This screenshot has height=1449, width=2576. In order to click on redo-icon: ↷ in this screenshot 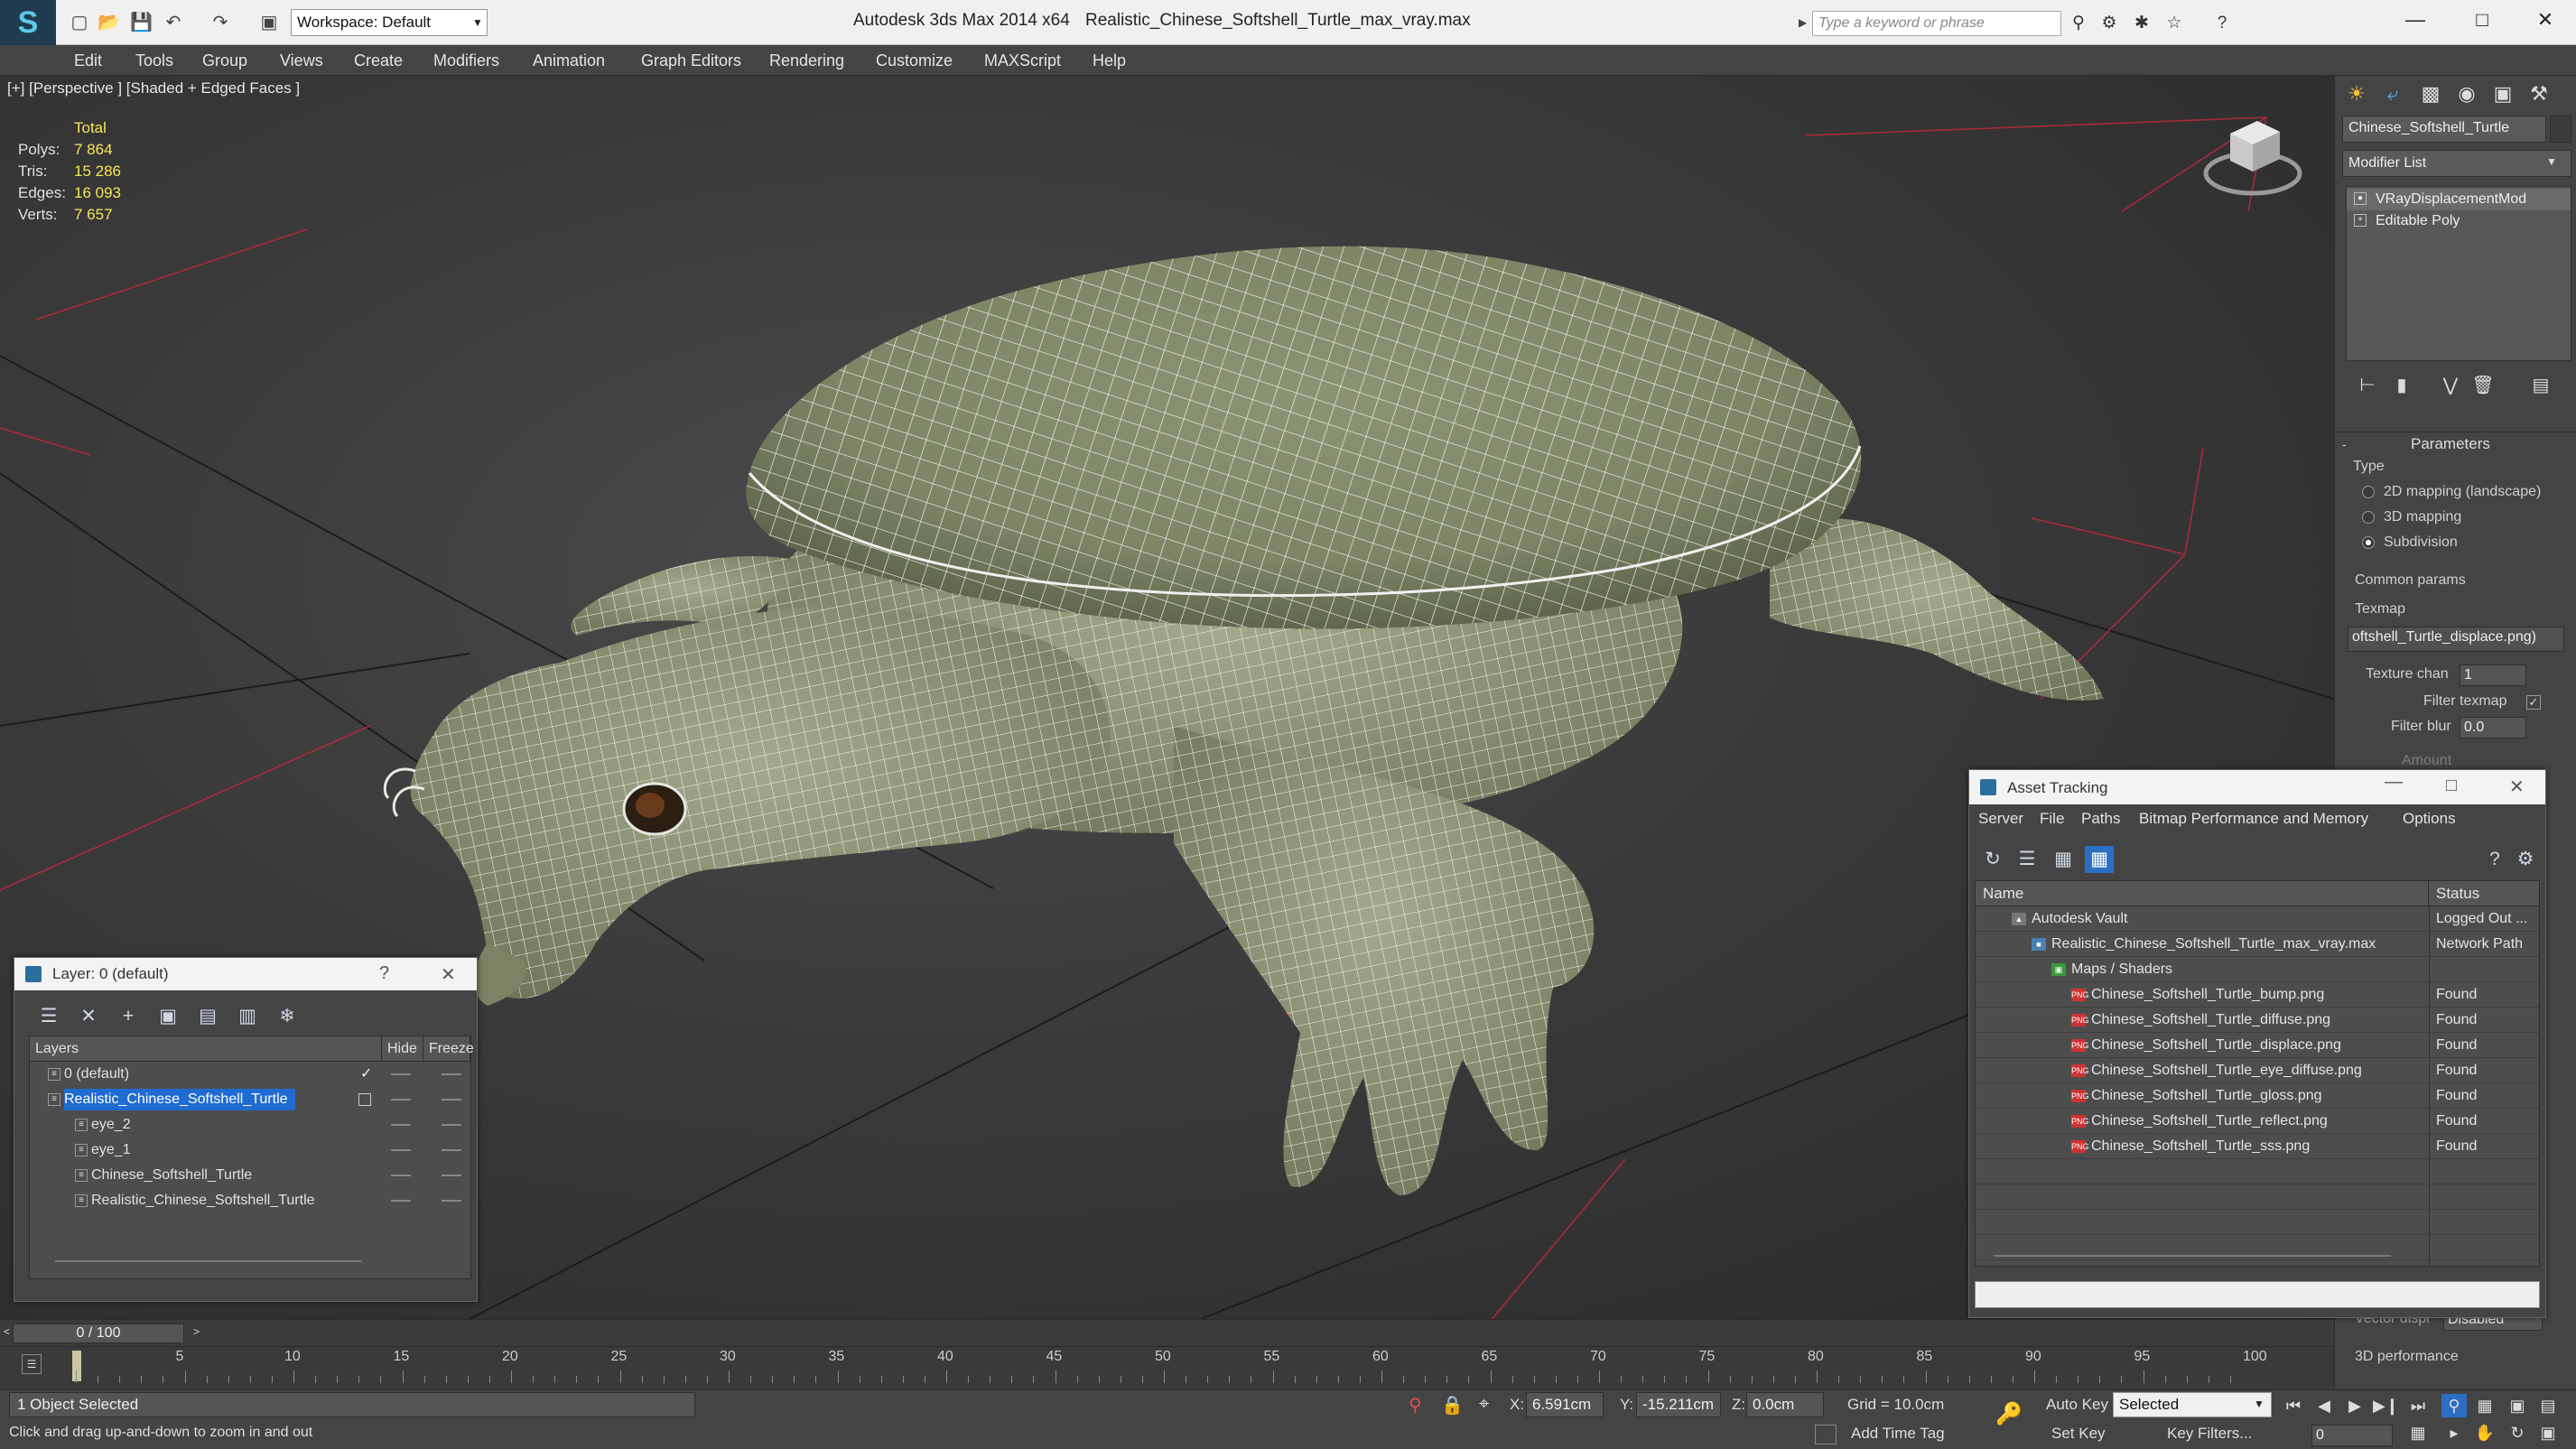, I will do `click(220, 22)`.